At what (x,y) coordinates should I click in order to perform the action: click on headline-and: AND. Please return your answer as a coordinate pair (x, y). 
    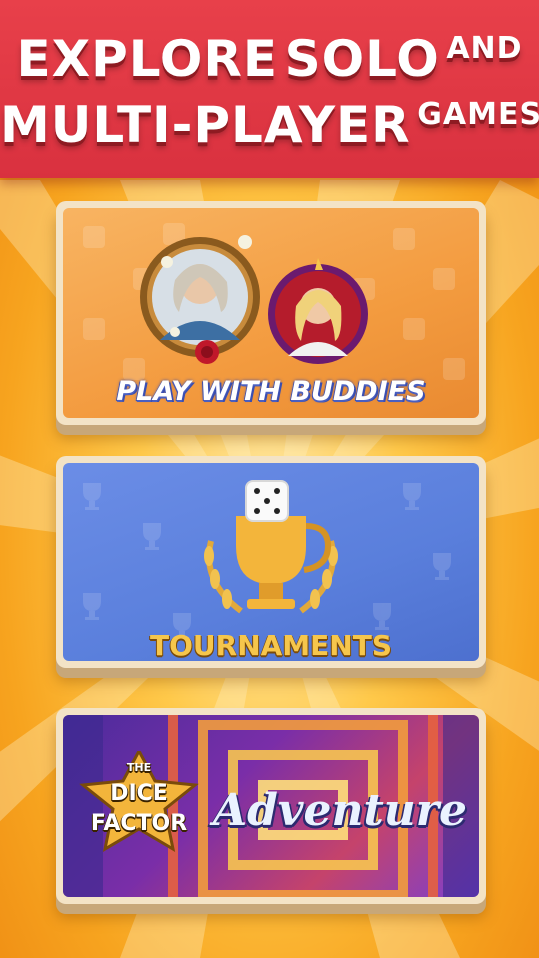
    Looking at the image, I should click on (484, 48).